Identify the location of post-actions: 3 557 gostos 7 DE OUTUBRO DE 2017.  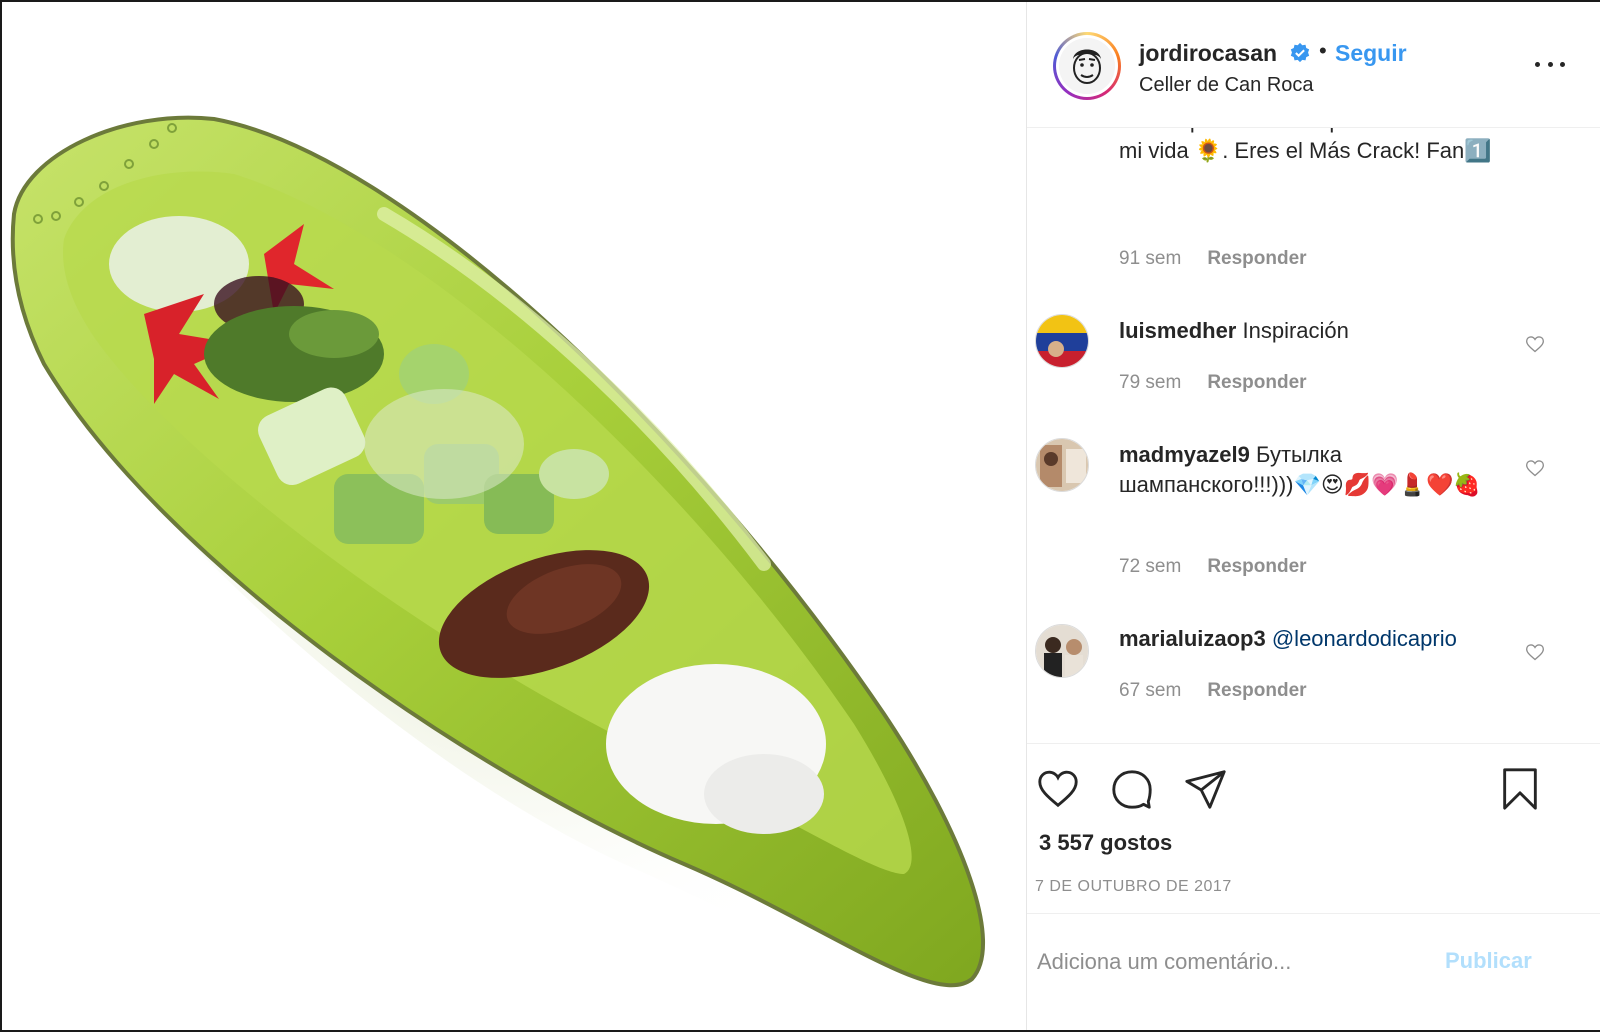
(1313, 829).